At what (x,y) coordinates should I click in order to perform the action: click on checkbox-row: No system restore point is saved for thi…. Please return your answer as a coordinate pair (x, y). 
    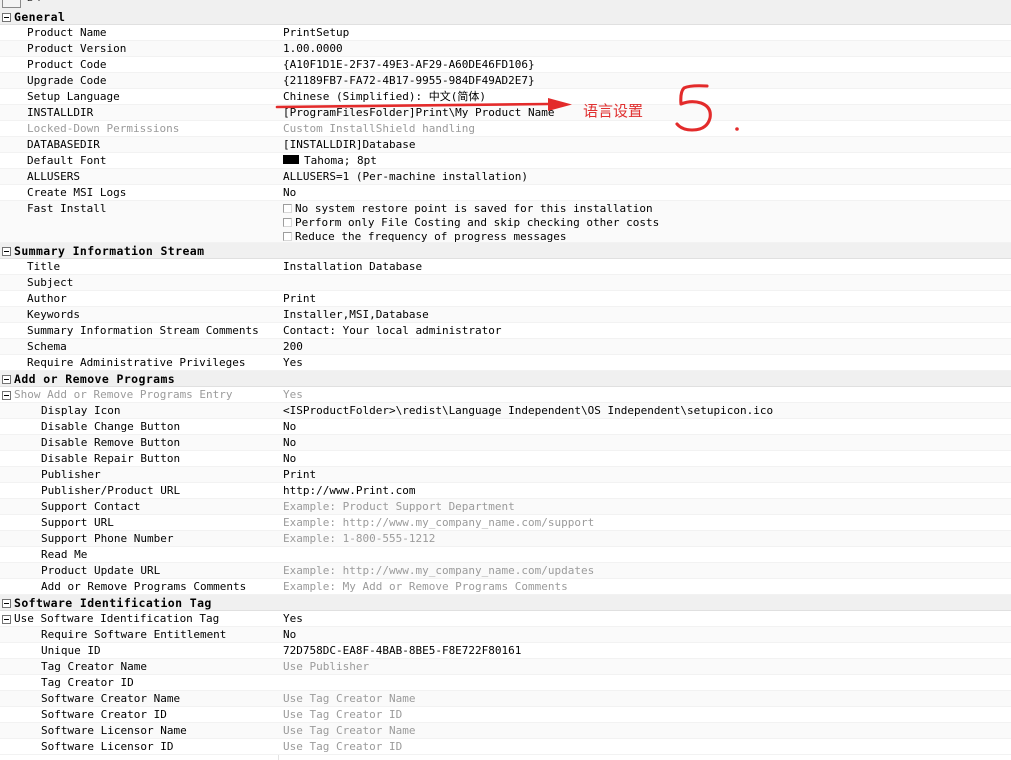
    Looking at the image, I should click on (471, 209).